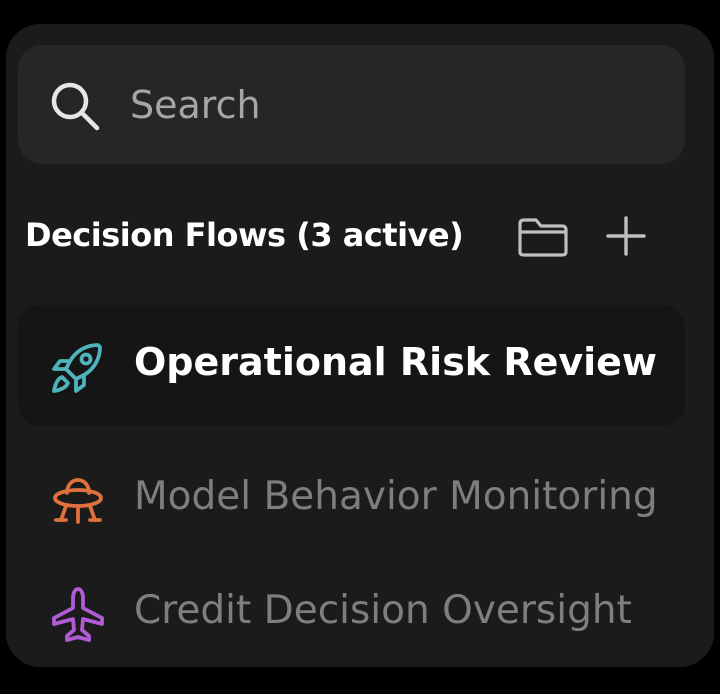  Describe the element at coordinates (77, 368) in the screenshot. I see `rocket-icon` at that location.